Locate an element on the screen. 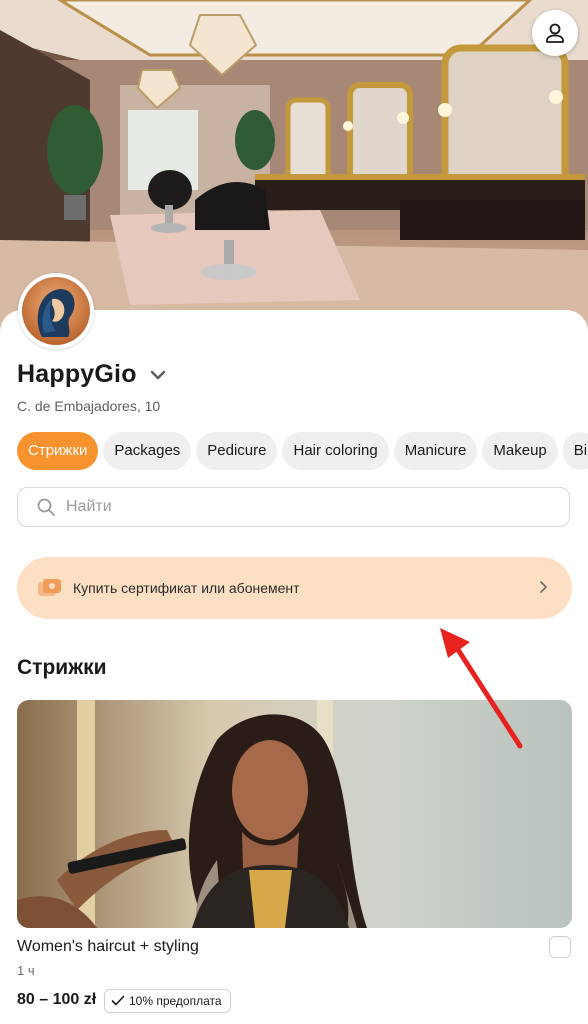 The width and height of the screenshot is (588, 1024). checkmark-icon is located at coordinates (118, 1000).